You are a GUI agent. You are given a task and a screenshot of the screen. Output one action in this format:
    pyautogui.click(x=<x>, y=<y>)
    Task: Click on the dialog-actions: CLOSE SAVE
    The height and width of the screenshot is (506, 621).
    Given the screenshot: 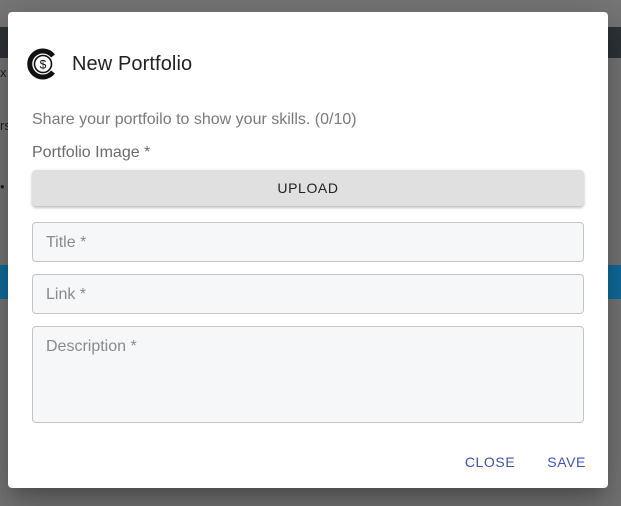 What is the action you would take?
    pyautogui.click(x=525, y=462)
    